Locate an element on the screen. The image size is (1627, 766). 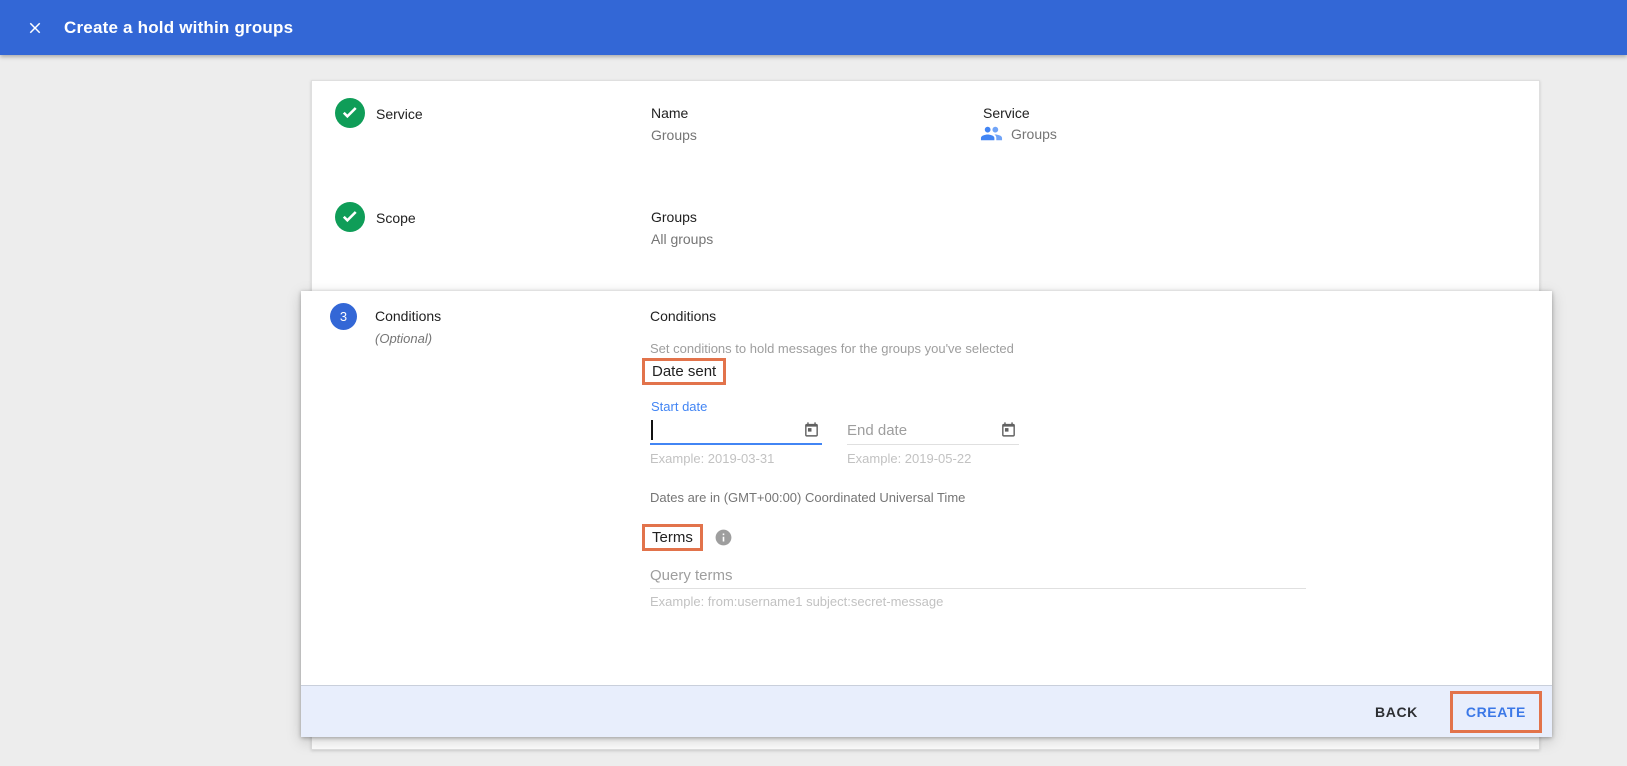
create-button-annotation-box: CREATE is located at coordinates (1495, 711).